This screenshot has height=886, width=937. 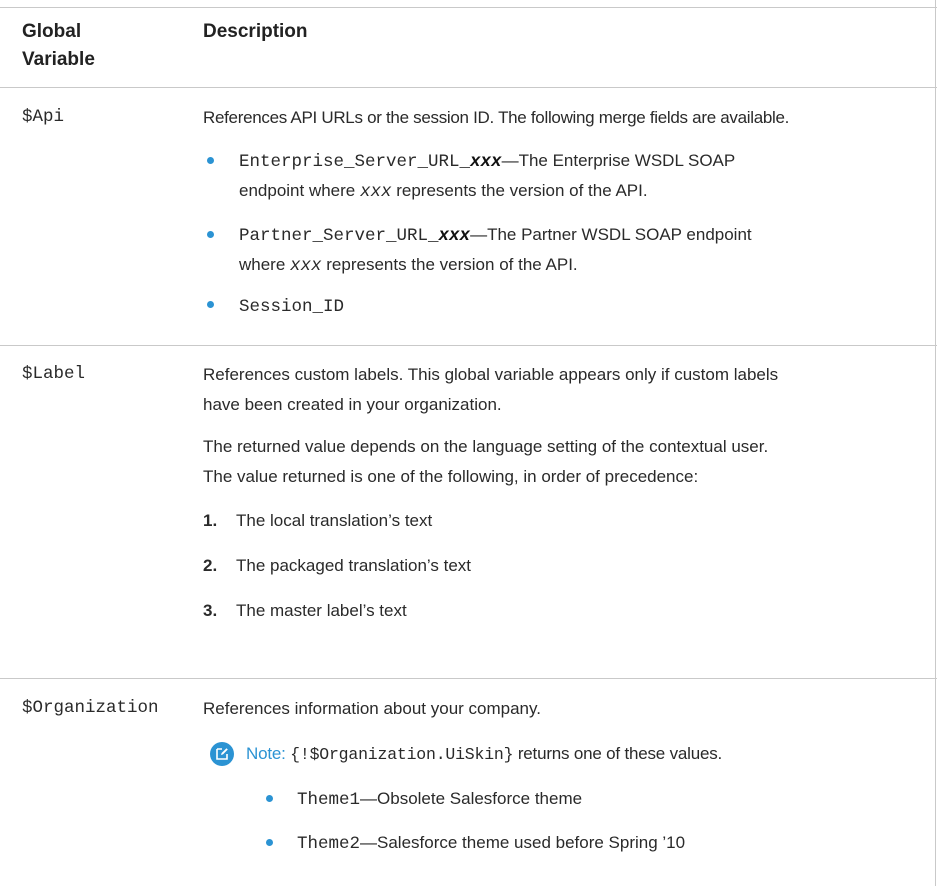 I want to click on list-number: 3., so click(x=210, y=610).